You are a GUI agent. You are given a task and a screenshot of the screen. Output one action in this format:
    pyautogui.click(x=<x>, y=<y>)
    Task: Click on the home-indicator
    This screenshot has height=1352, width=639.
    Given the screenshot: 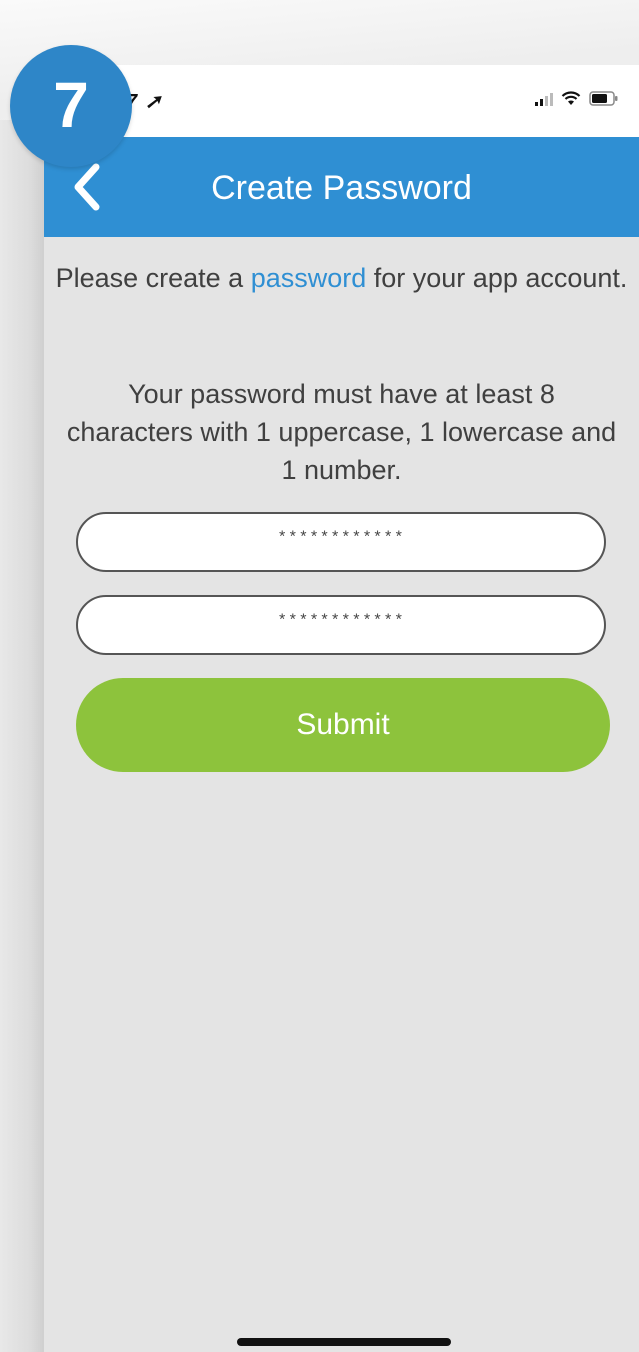 What is the action you would take?
    pyautogui.click(x=344, y=1342)
    